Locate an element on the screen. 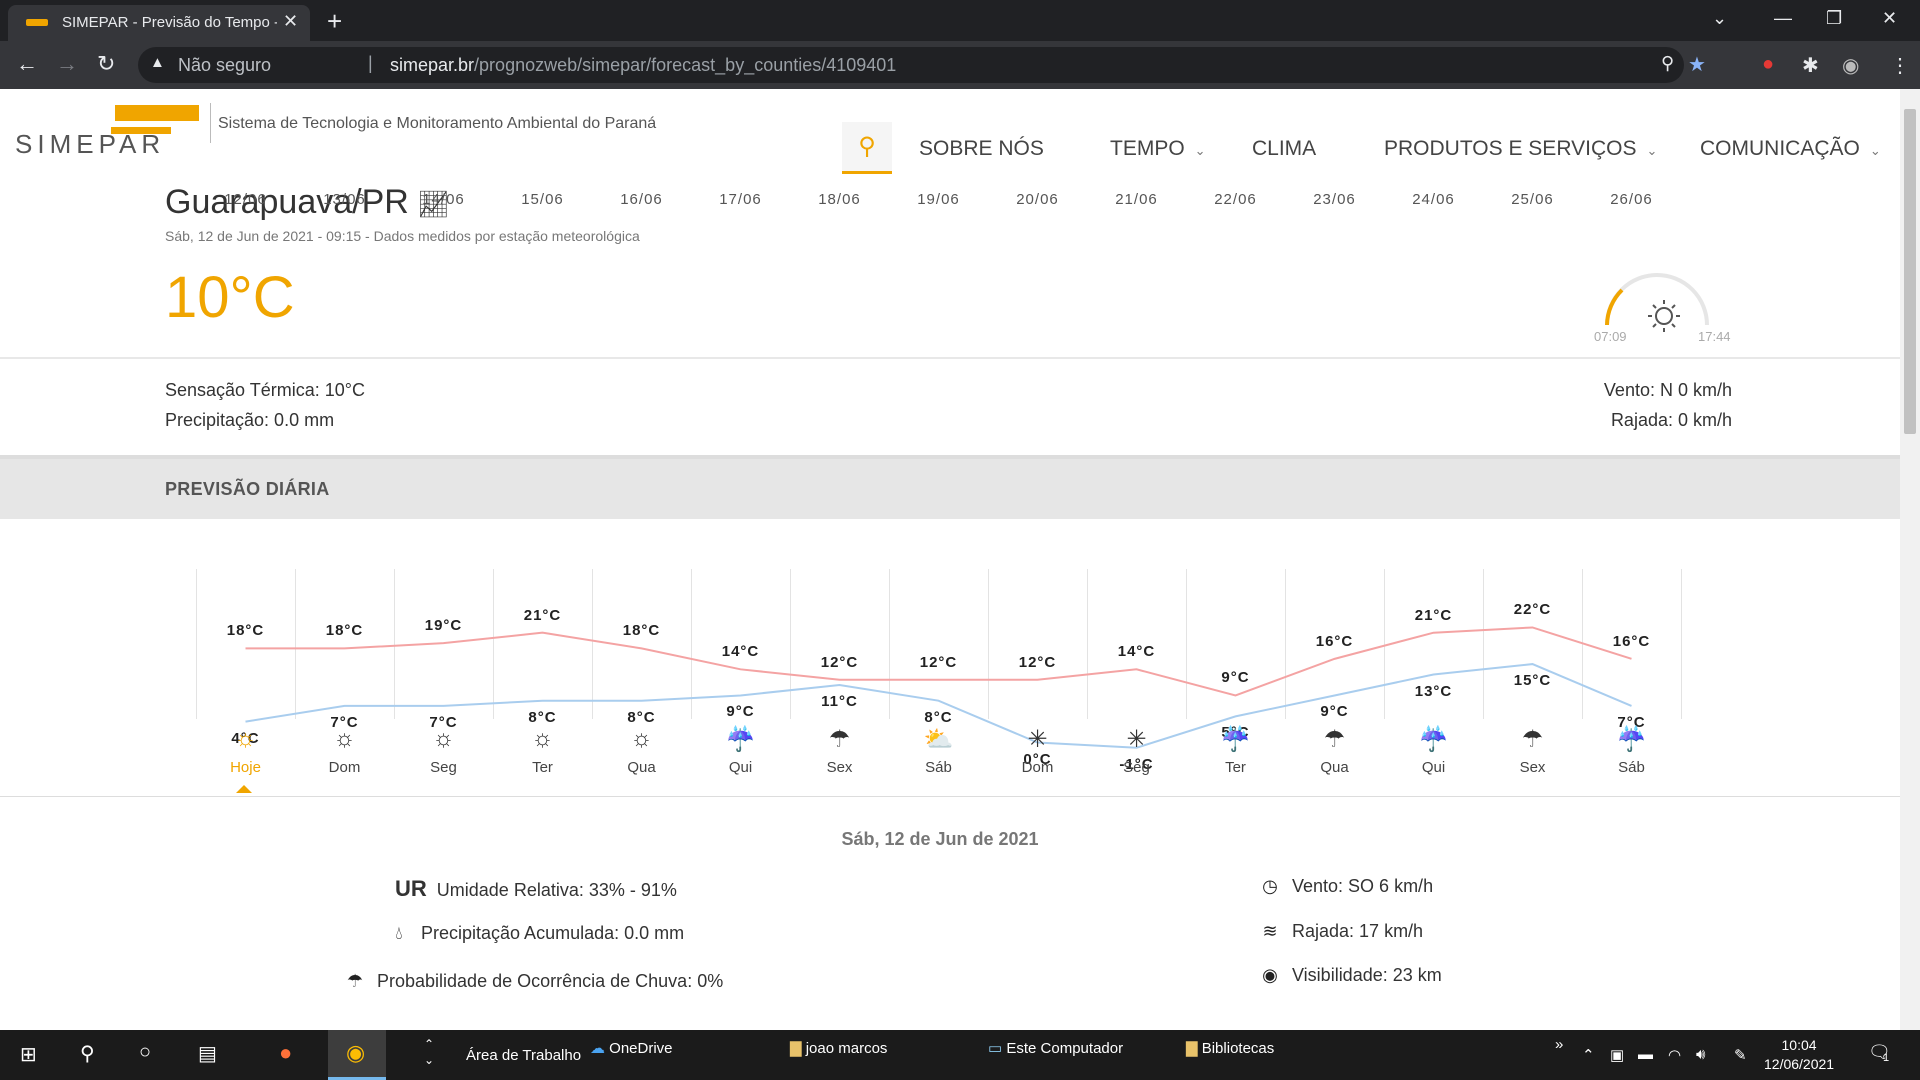  tab-title: SIMEPAR - Previsão do Tempo - G is located at coordinates (169, 22).